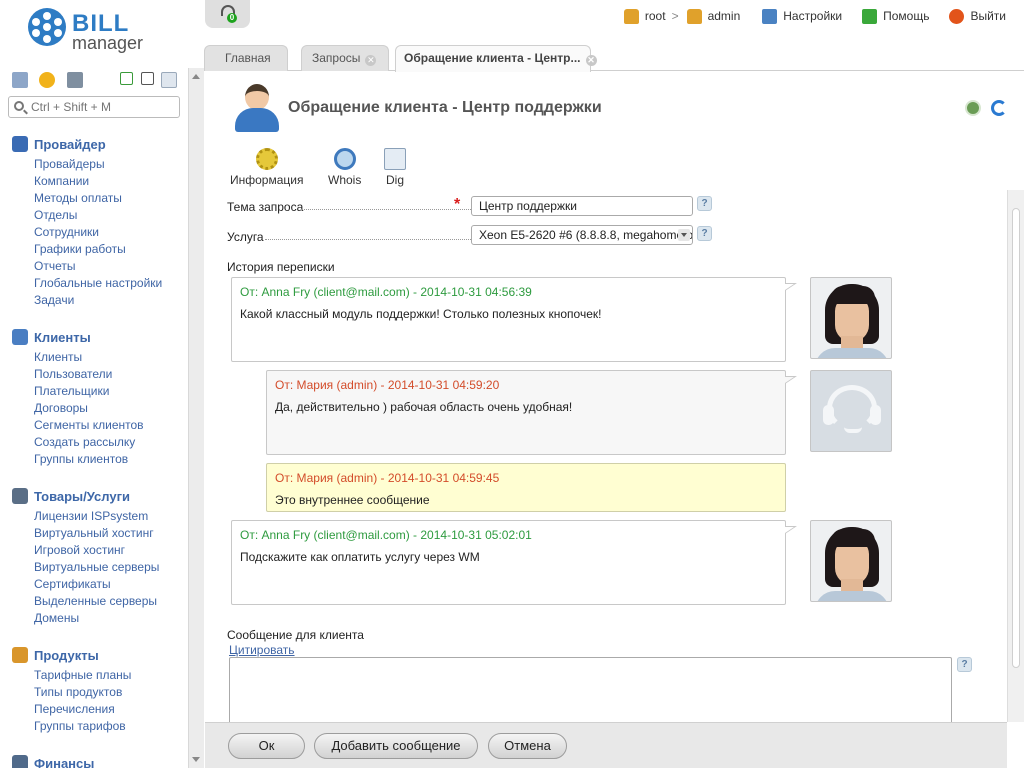  What do you see at coordinates (262, 650) in the screenshot?
I see `quote-link: Цитировать` at bounding box center [262, 650].